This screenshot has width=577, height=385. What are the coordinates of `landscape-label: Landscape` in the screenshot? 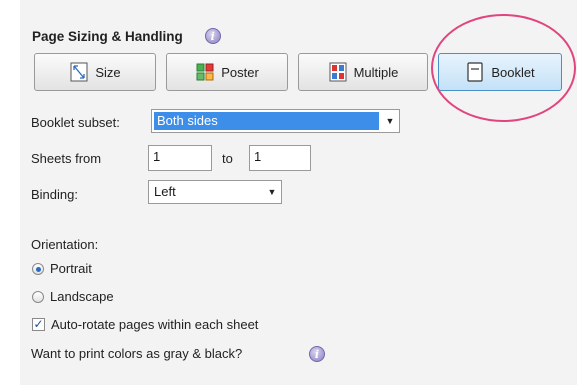 It's located at (82, 296).